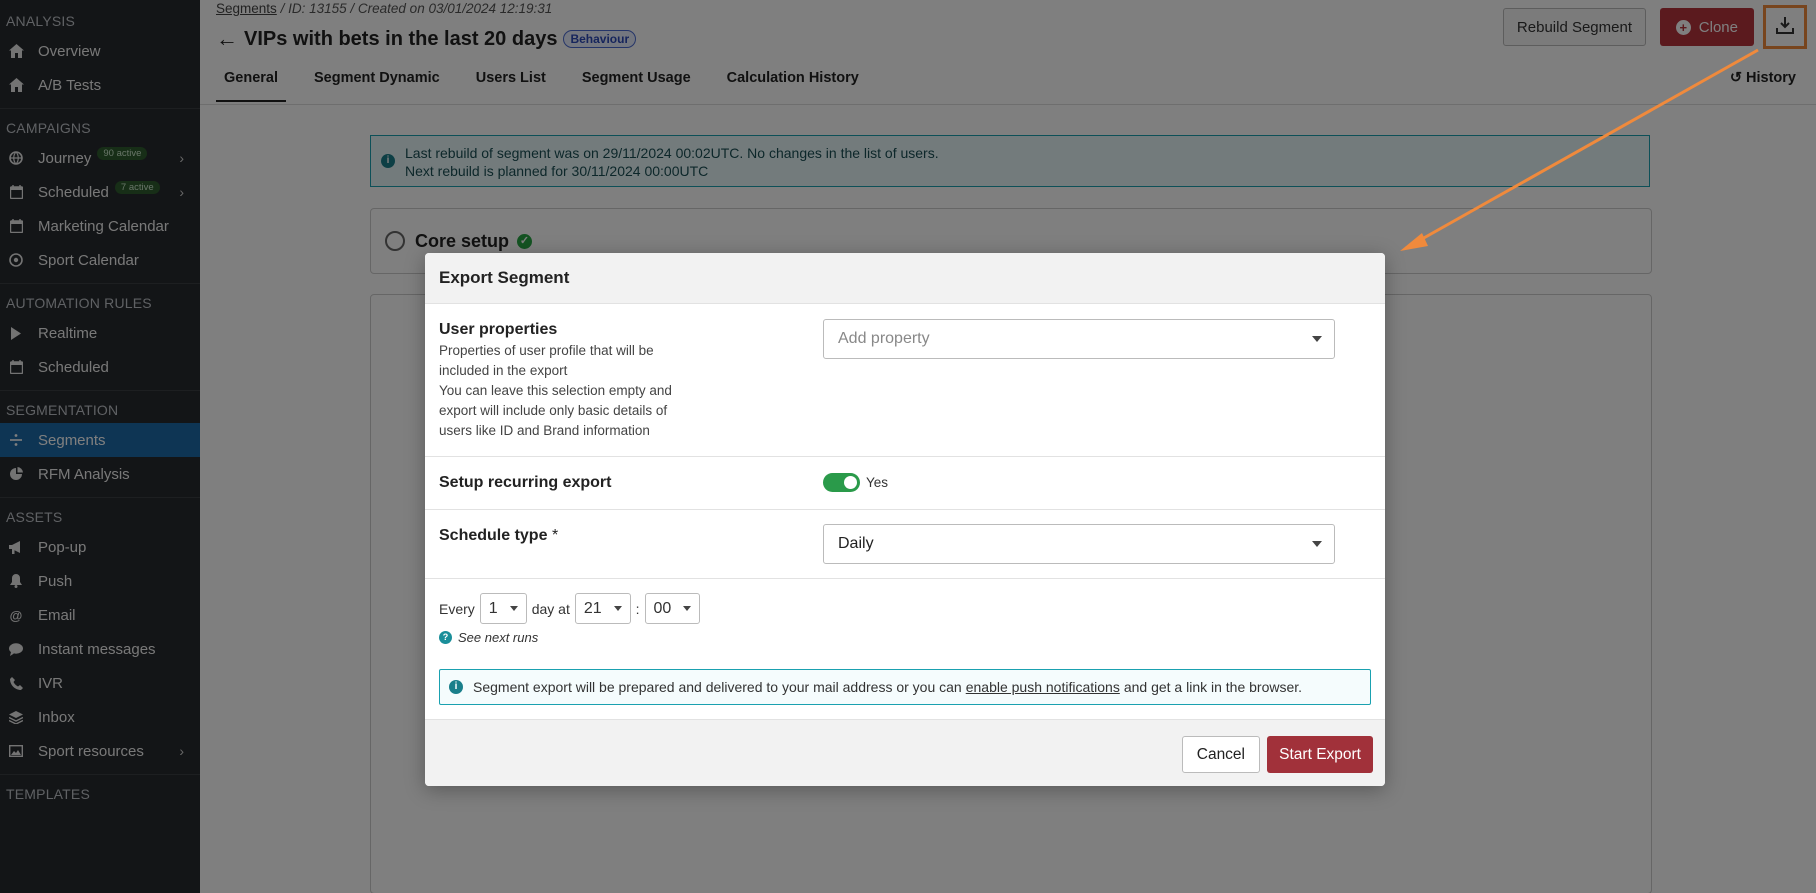 Image resolution: width=1816 pixels, height=893 pixels. What do you see at coordinates (884, 338) in the screenshot?
I see `add-property-placeholder: Add property` at bounding box center [884, 338].